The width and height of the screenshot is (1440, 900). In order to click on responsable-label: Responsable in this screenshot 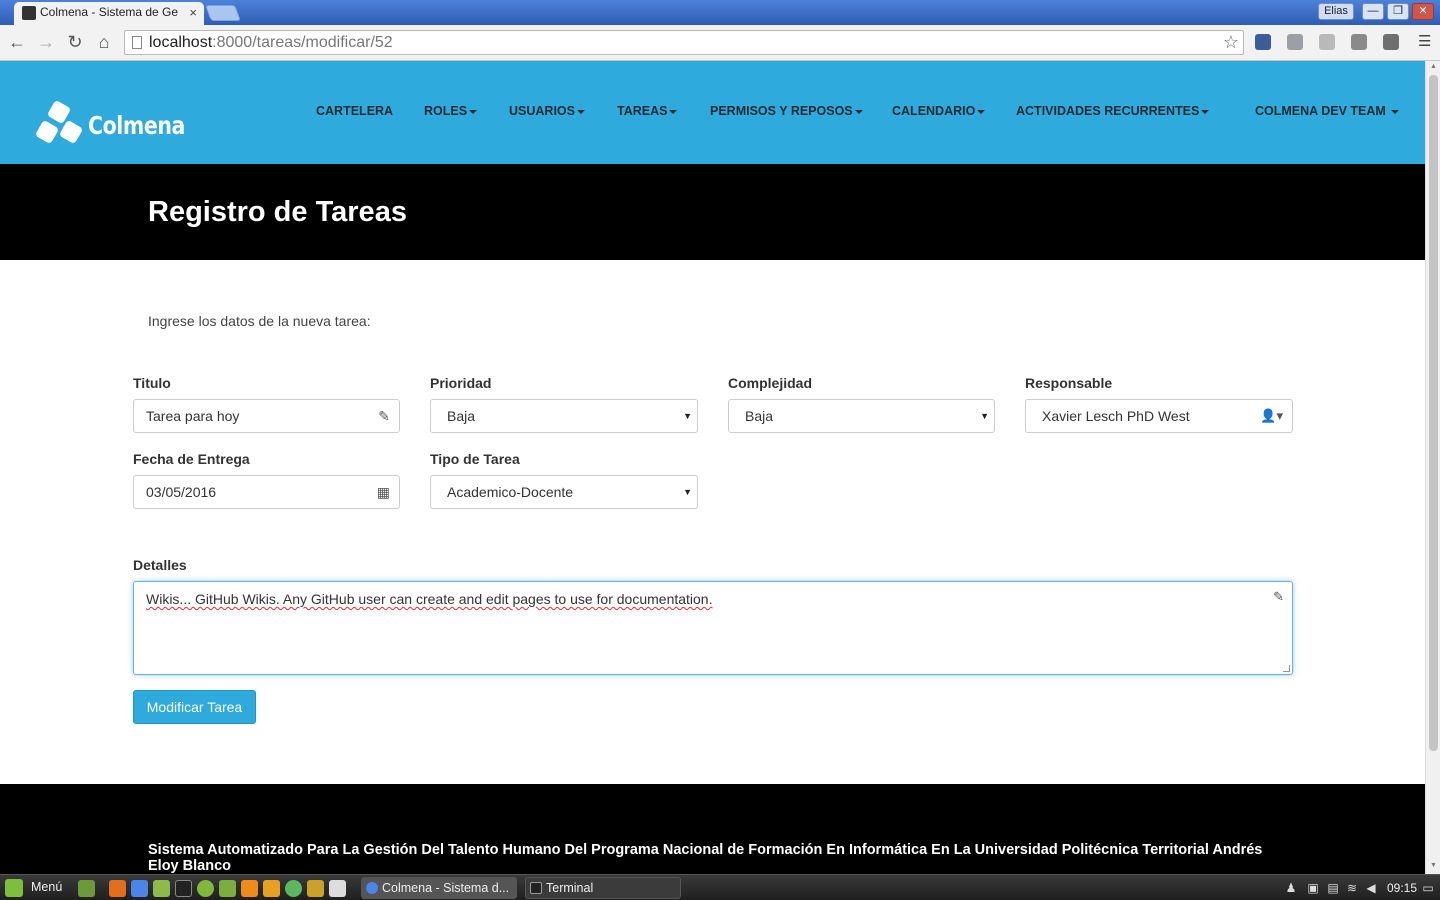, I will do `click(1069, 383)`.